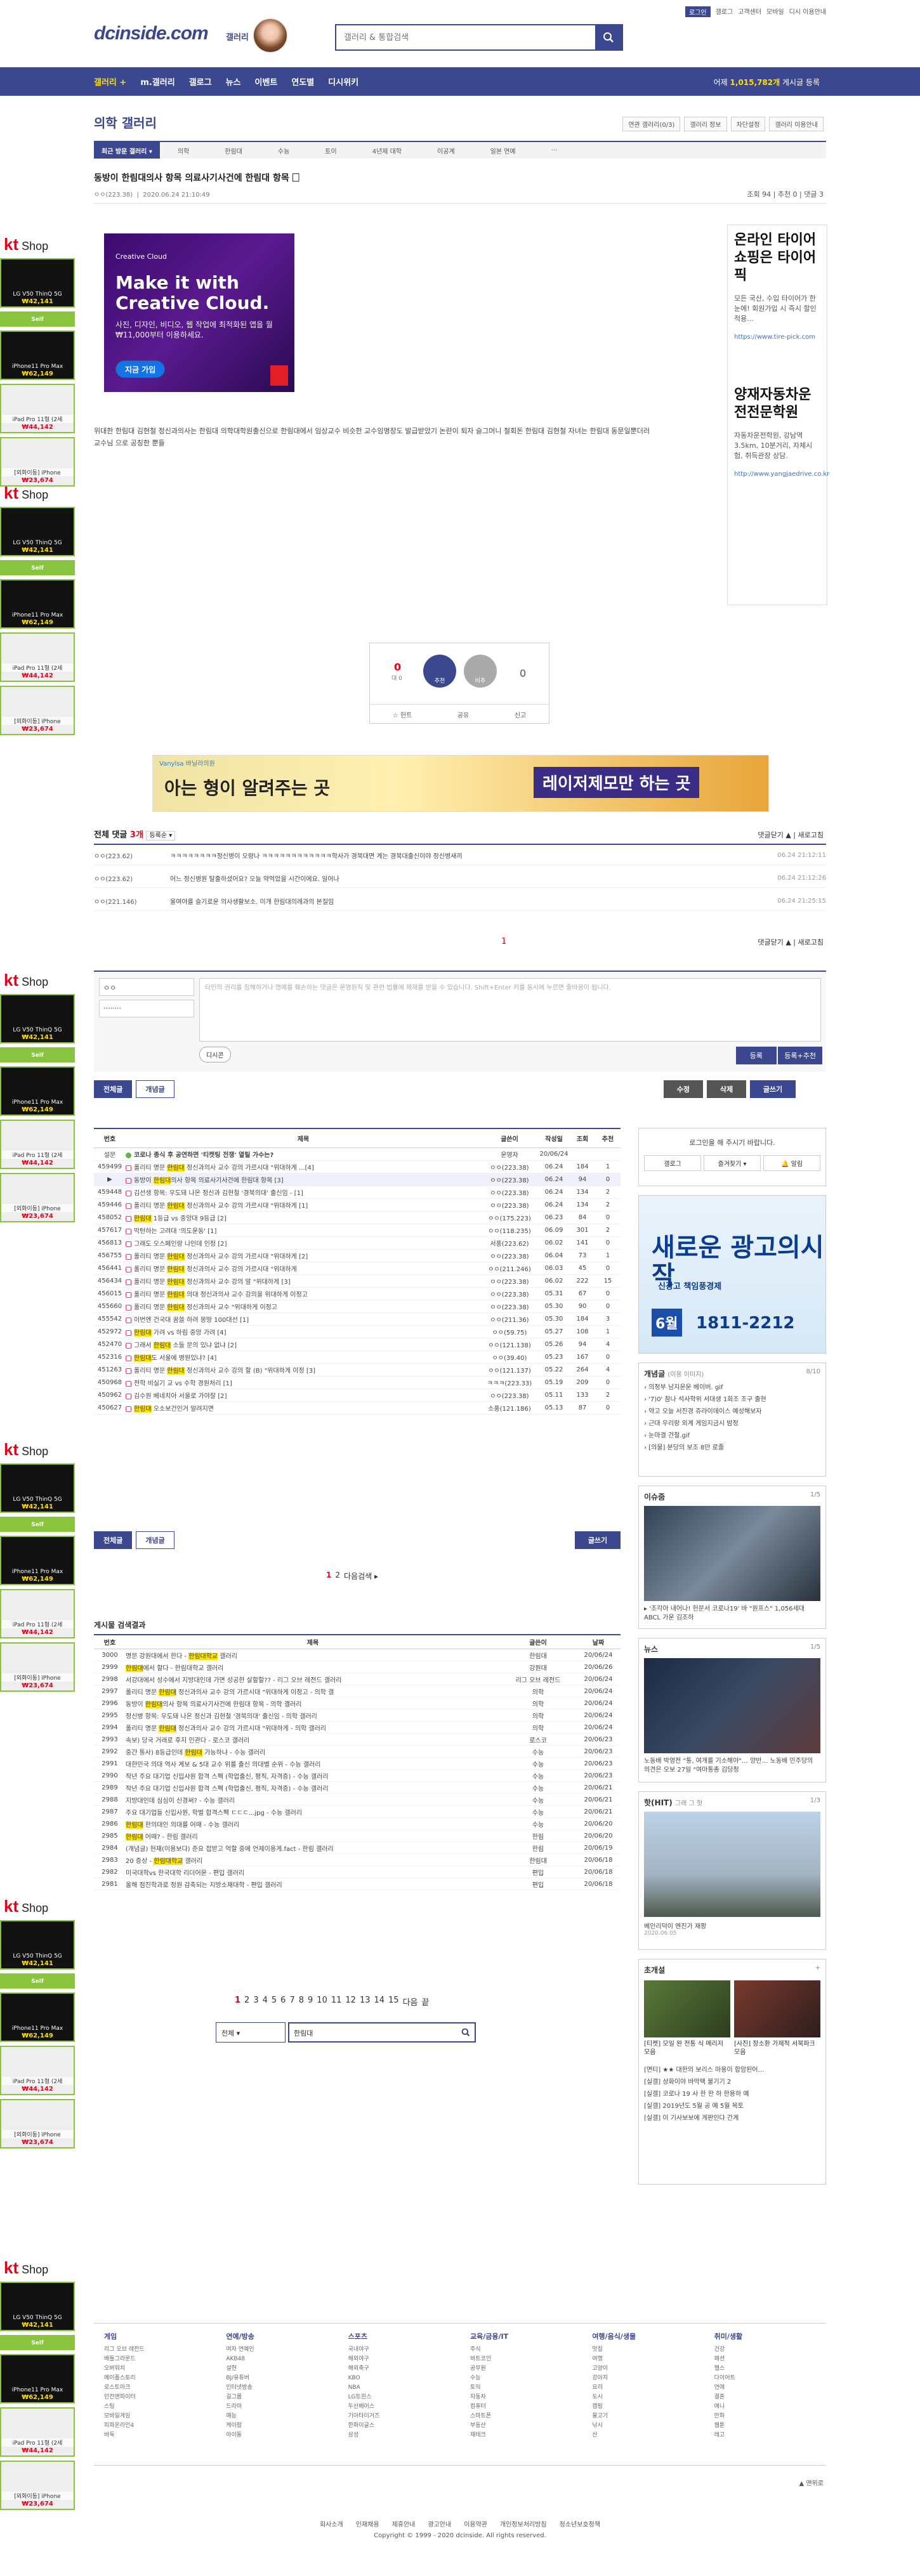 This screenshot has width=920, height=2576. Describe the element at coordinates (648, 2378) in the screenshot. I see `footer-item: 강아지` at that location.